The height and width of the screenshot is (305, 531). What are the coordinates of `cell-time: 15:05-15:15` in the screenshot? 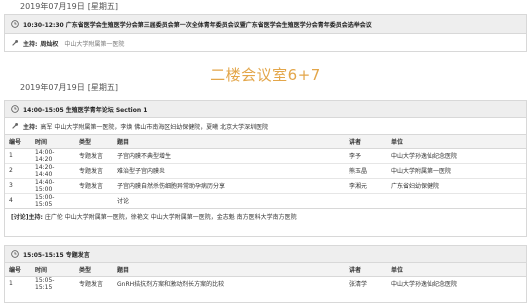 It's located at (45, 283).